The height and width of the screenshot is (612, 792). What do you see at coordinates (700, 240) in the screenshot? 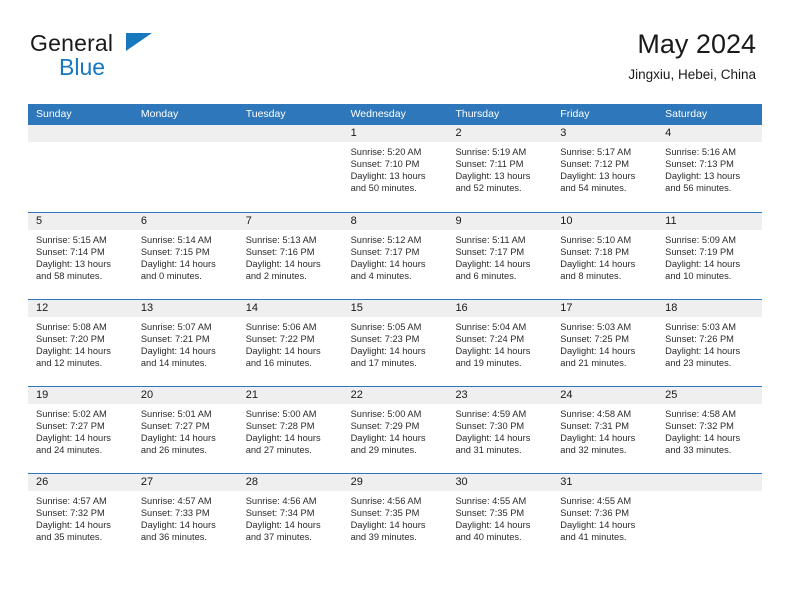
I see `sunrise-text: Sunrise: 5:09 AM` at bounding box center [700, 240].